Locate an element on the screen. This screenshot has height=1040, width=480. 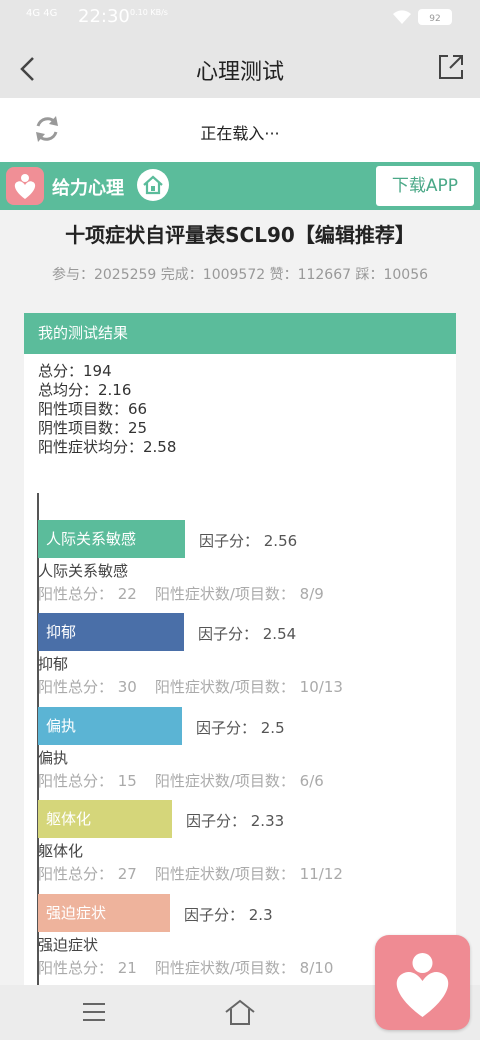
nav-bar: 心理测试 is located at coordinates (240, 69).